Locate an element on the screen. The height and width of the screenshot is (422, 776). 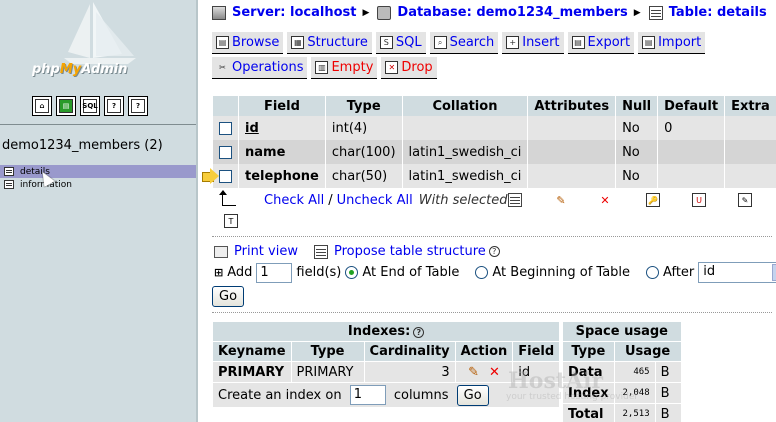
column-header-extra: Extra is located at coordinates (750, 106).